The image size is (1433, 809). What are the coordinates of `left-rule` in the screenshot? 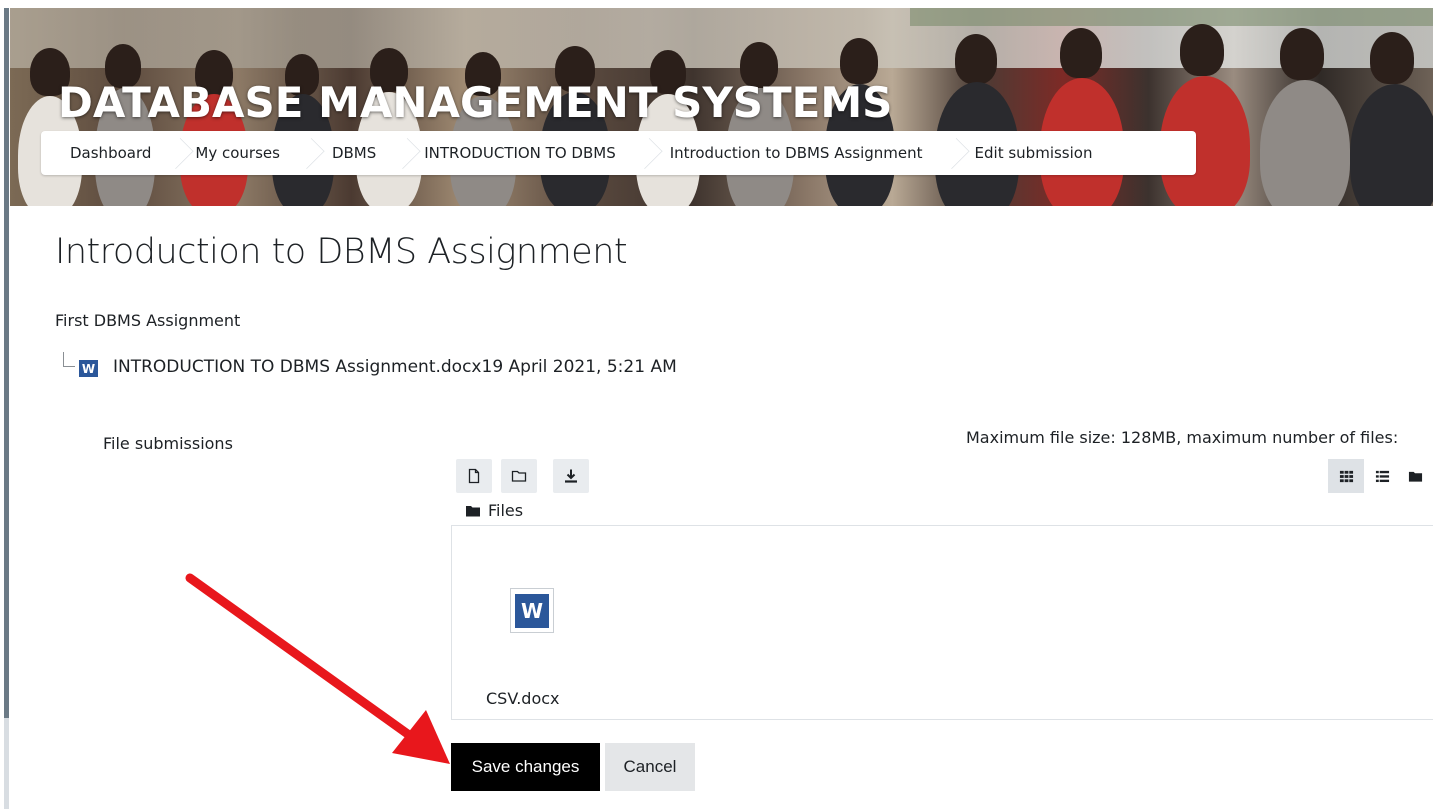 It's located at (5, 404).